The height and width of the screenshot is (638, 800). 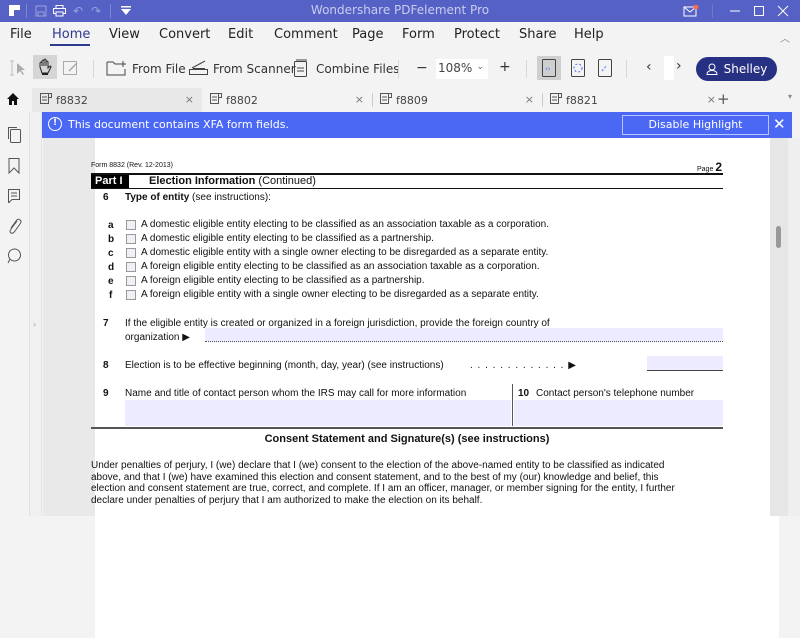 I want to click on scroll-thumb, so click(x=778, y=237).